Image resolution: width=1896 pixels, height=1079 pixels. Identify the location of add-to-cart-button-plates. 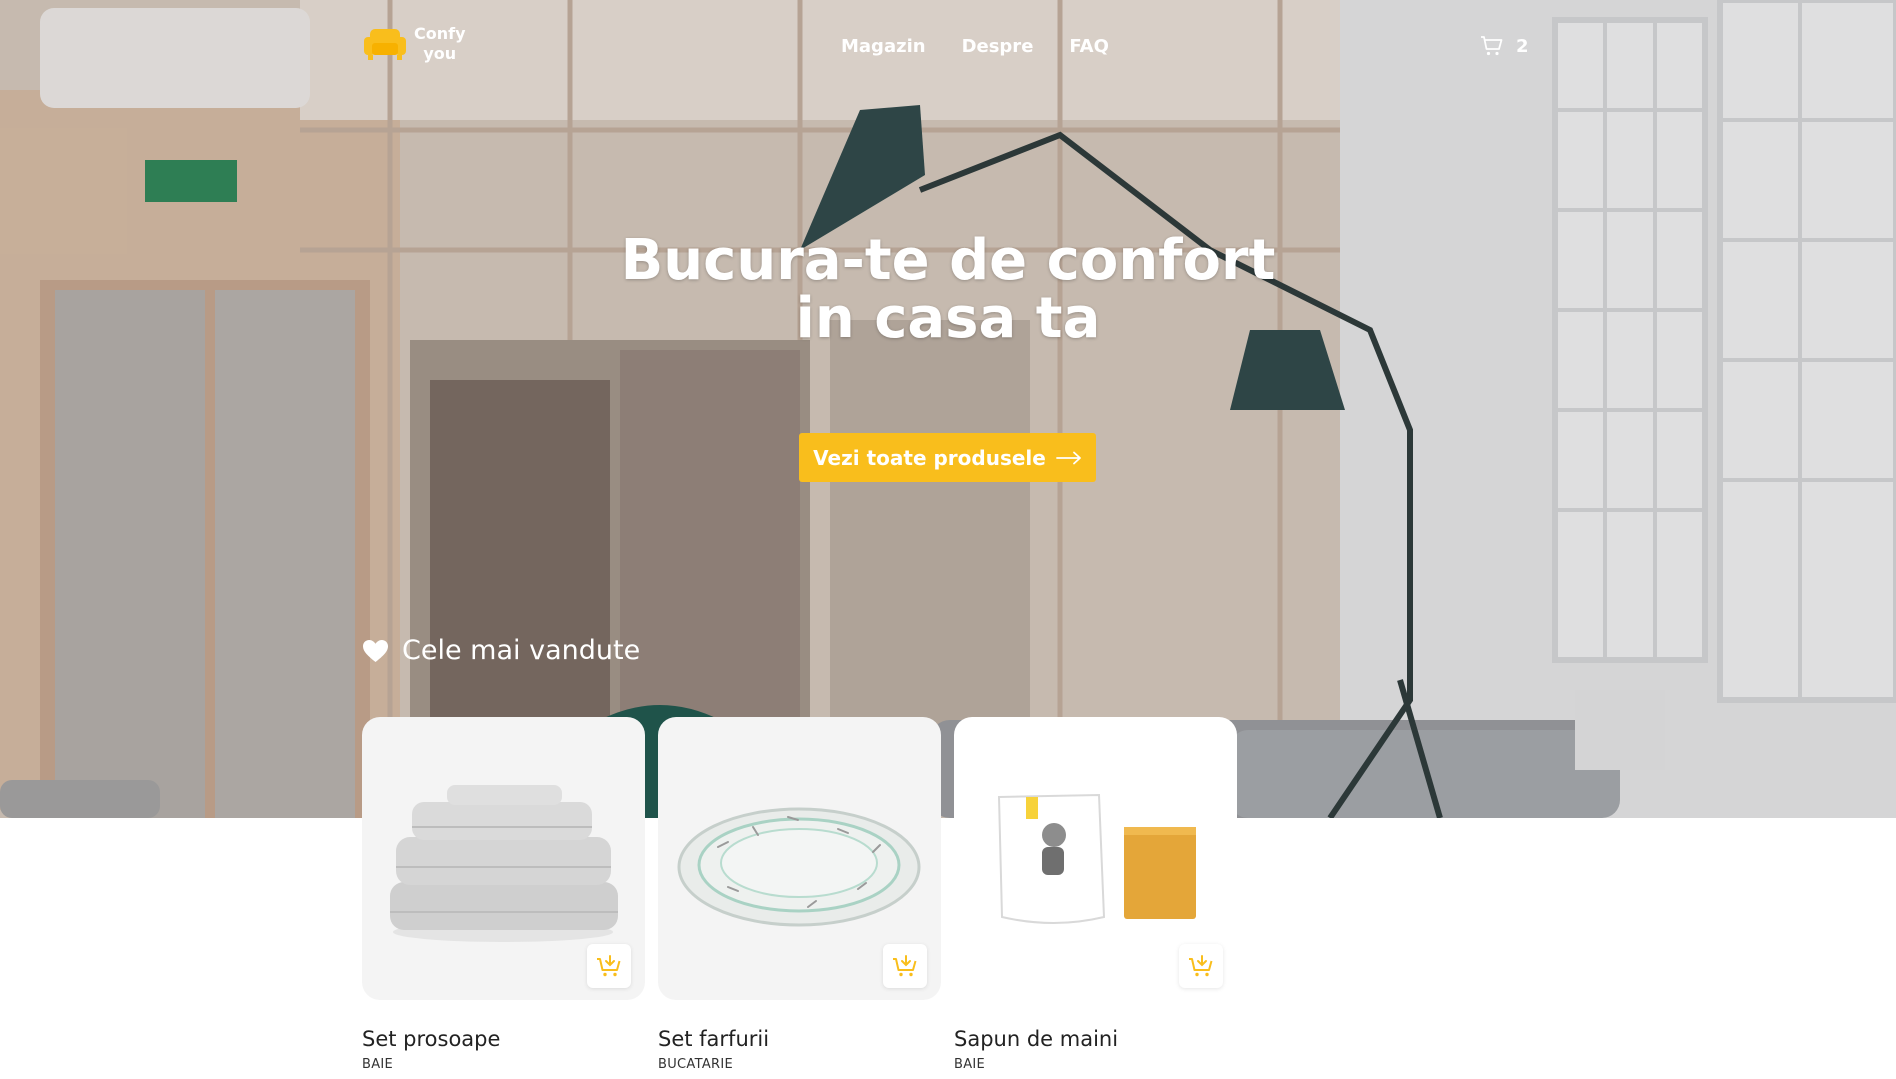
(905, 966).